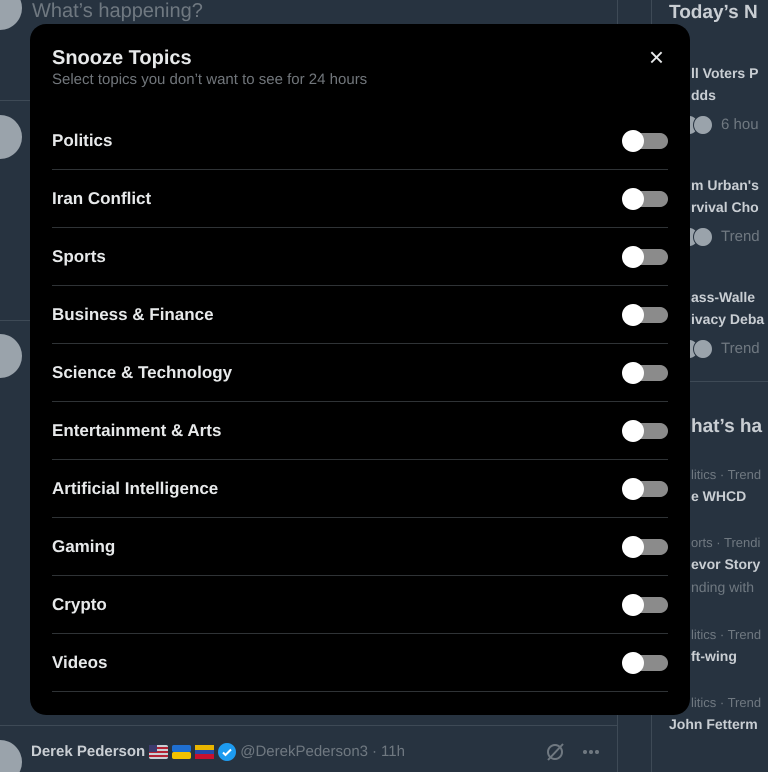 The height and width of the screenshot is (772, 768). What do you see at coordinates (88, 752) in the screenshot?
I see `author-name: Derek Pederson` at bounding box center [88, 752].